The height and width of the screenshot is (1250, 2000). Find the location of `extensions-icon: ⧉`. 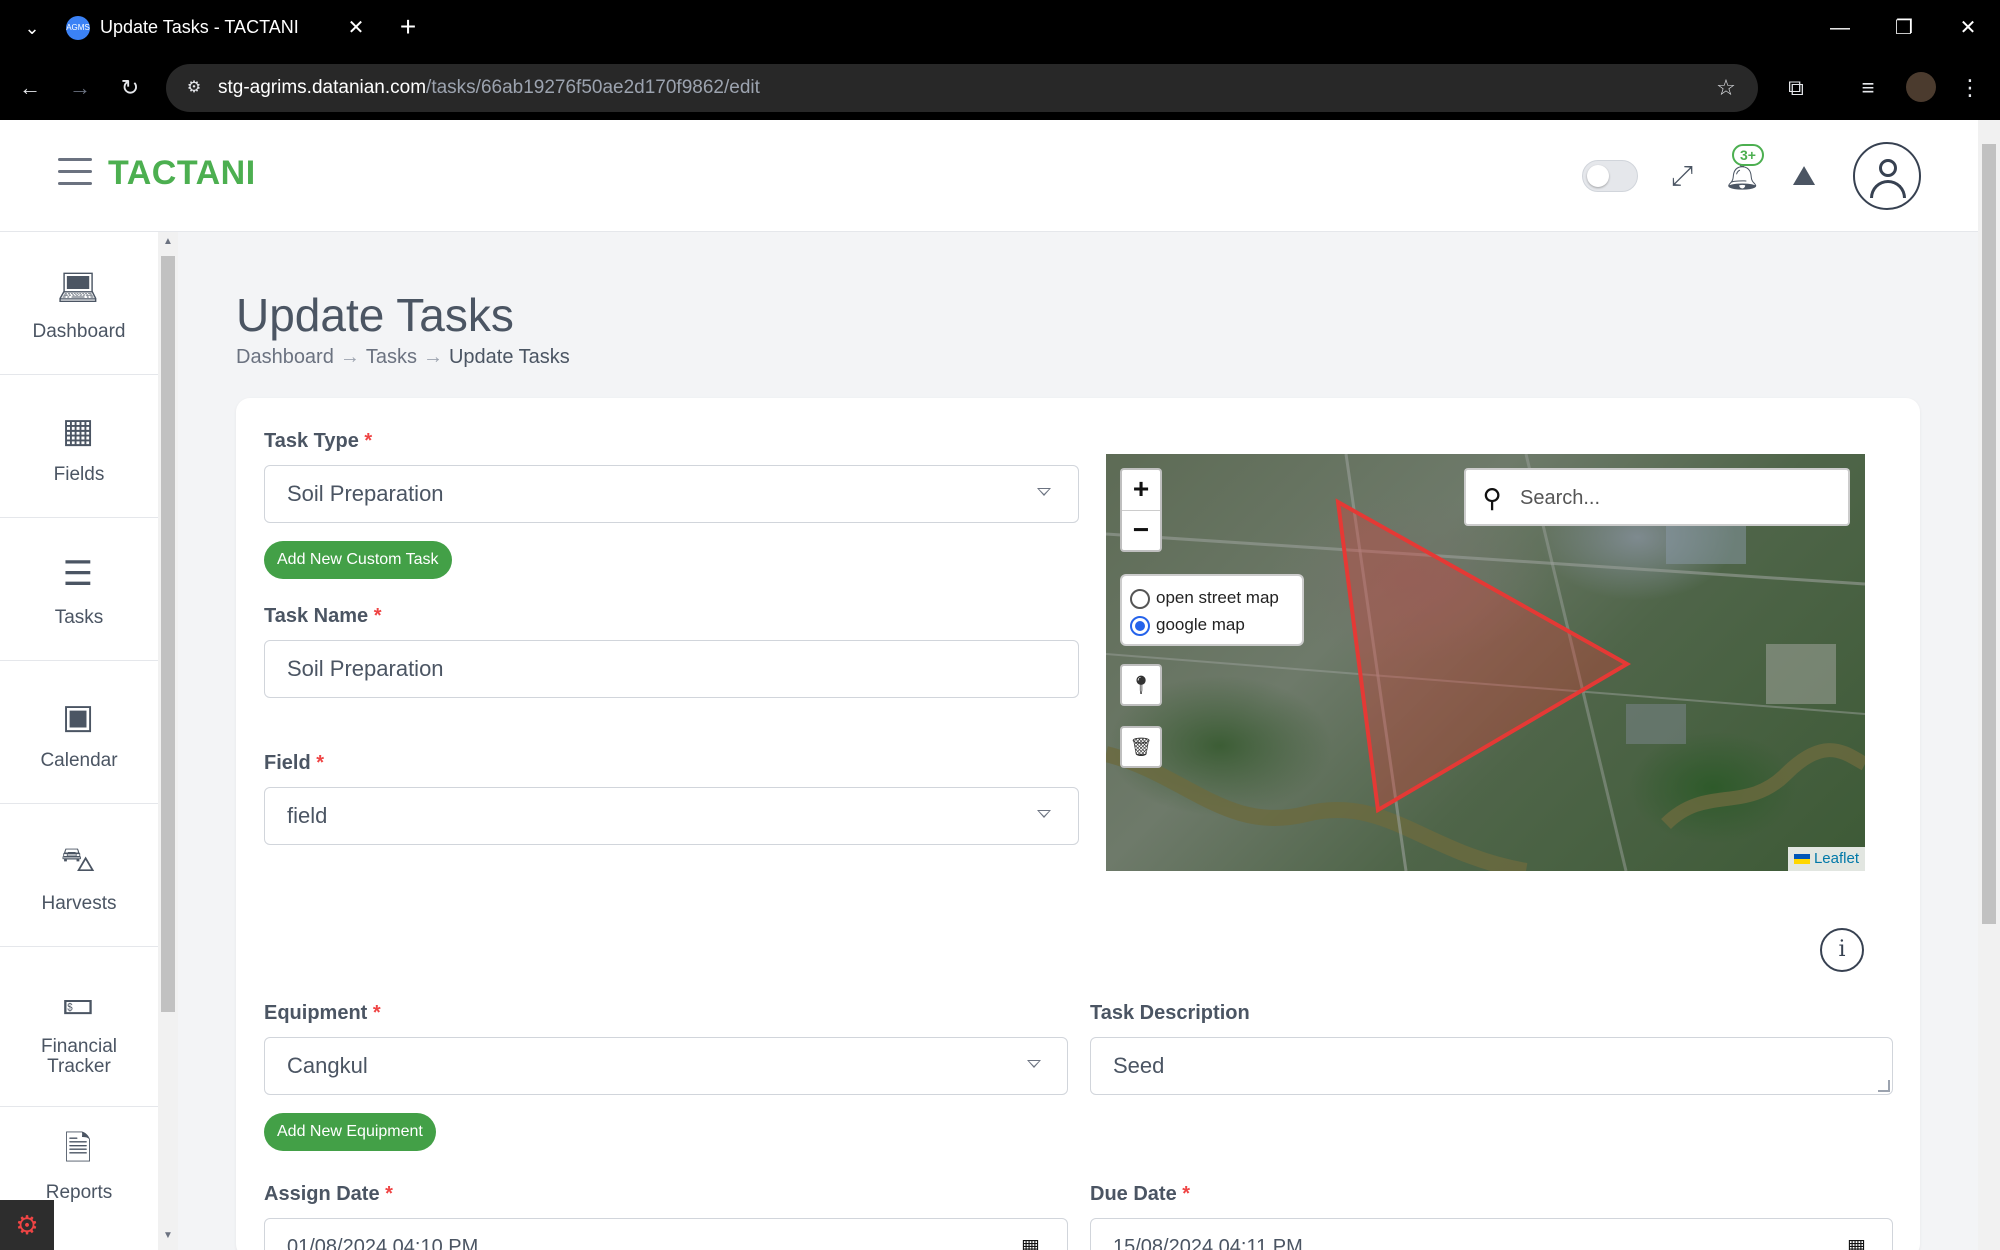

extensions-icon: ⧉ is located at coordinates (1796, 88).